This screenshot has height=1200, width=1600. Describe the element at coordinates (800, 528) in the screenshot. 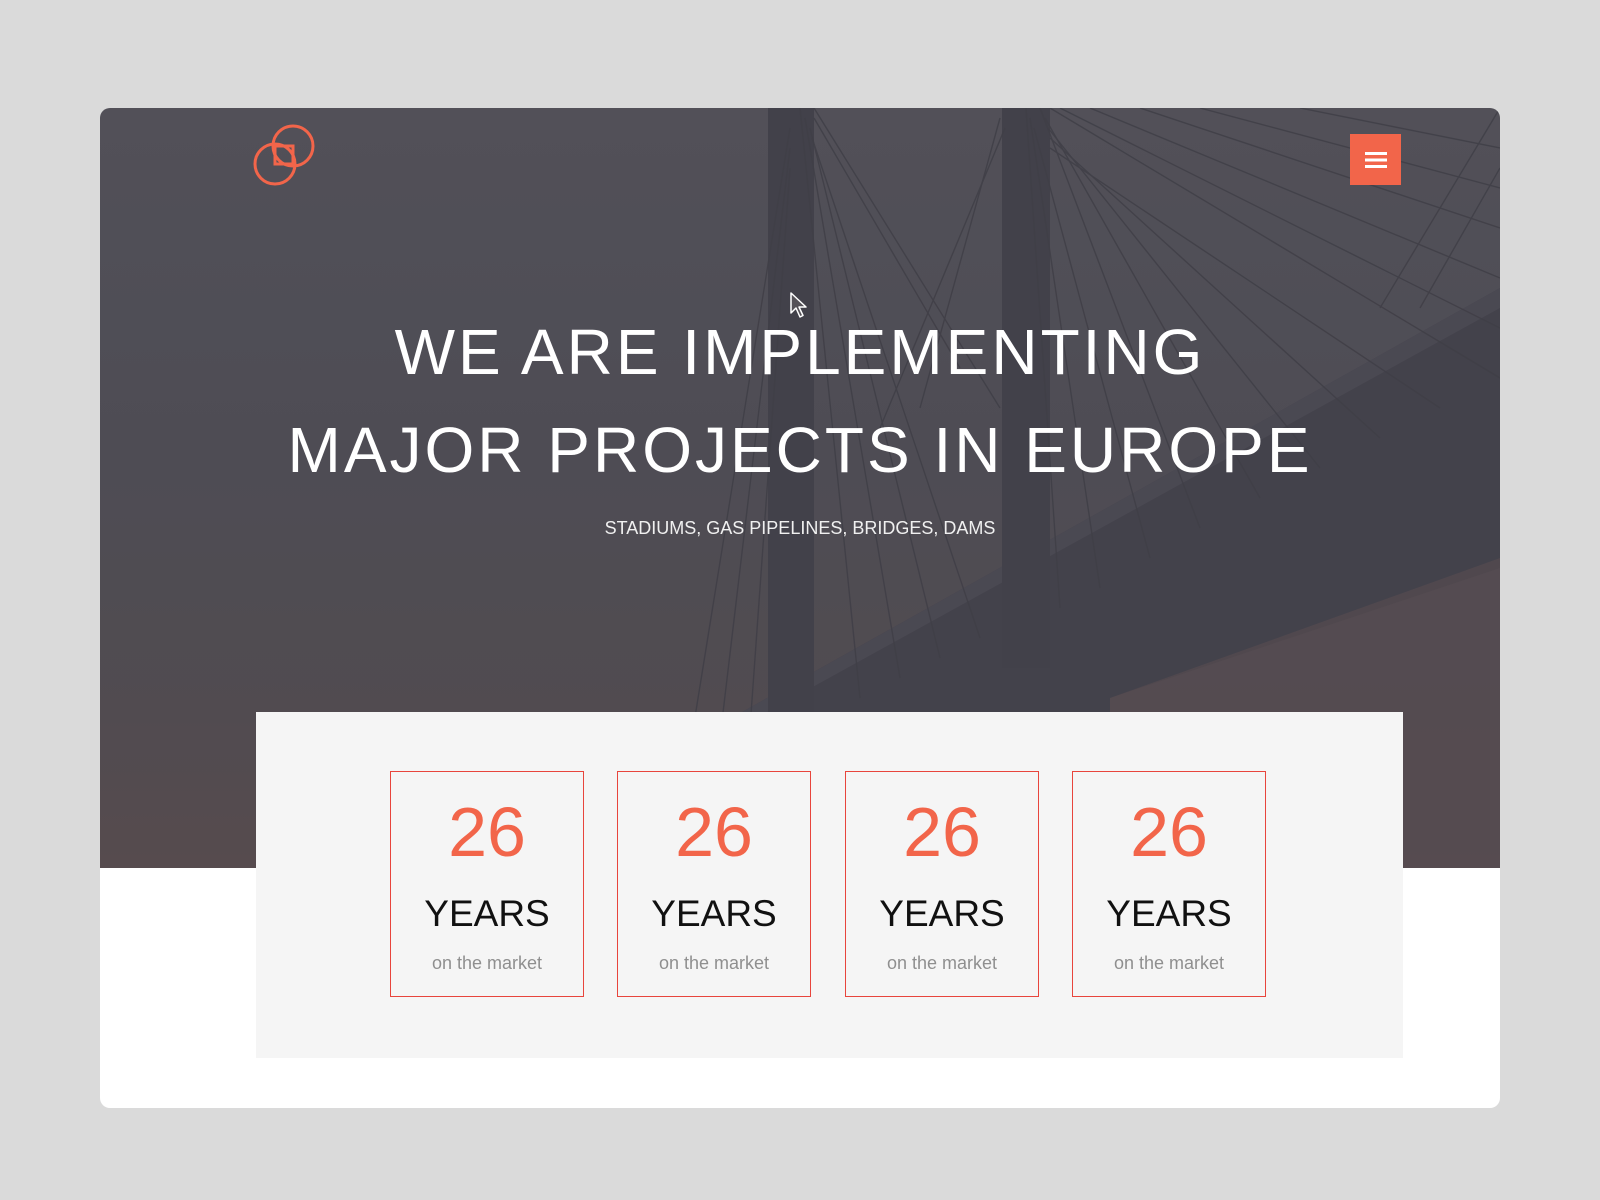

I see `hero-subtitle: STADIUMS, GAS PIPELINES, BRIDGES, DAMS` at that location.